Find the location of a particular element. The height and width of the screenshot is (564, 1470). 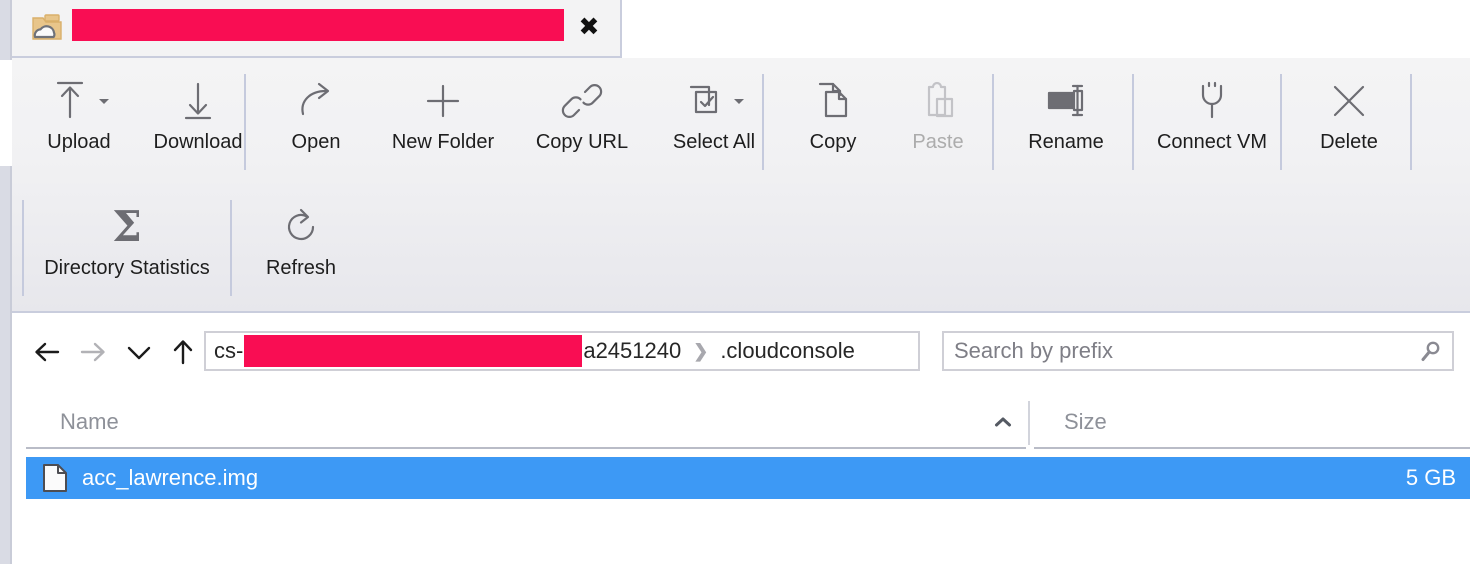

window-left-edge-bottom is located at coordinates (5, 365).